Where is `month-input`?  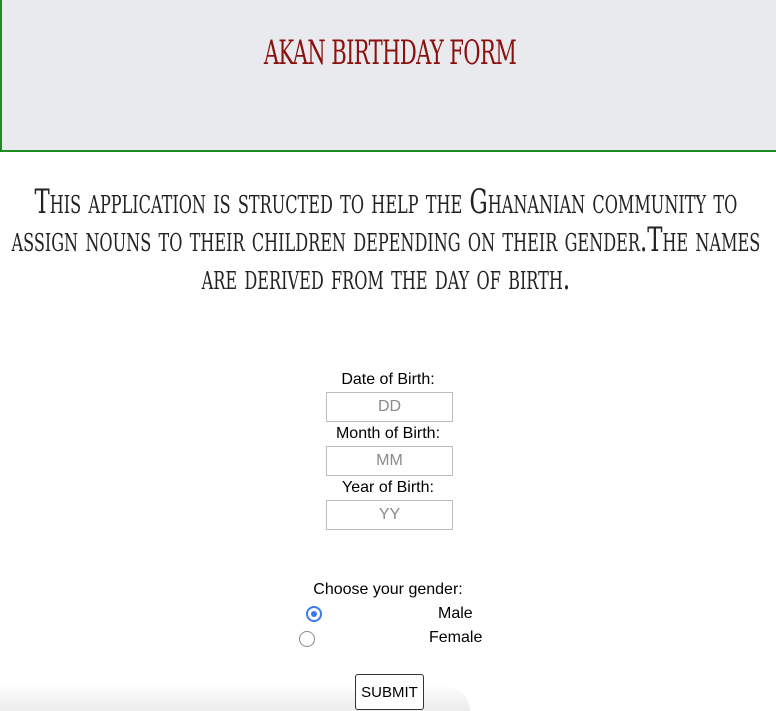 month-input is located at coordinates (389, 461).